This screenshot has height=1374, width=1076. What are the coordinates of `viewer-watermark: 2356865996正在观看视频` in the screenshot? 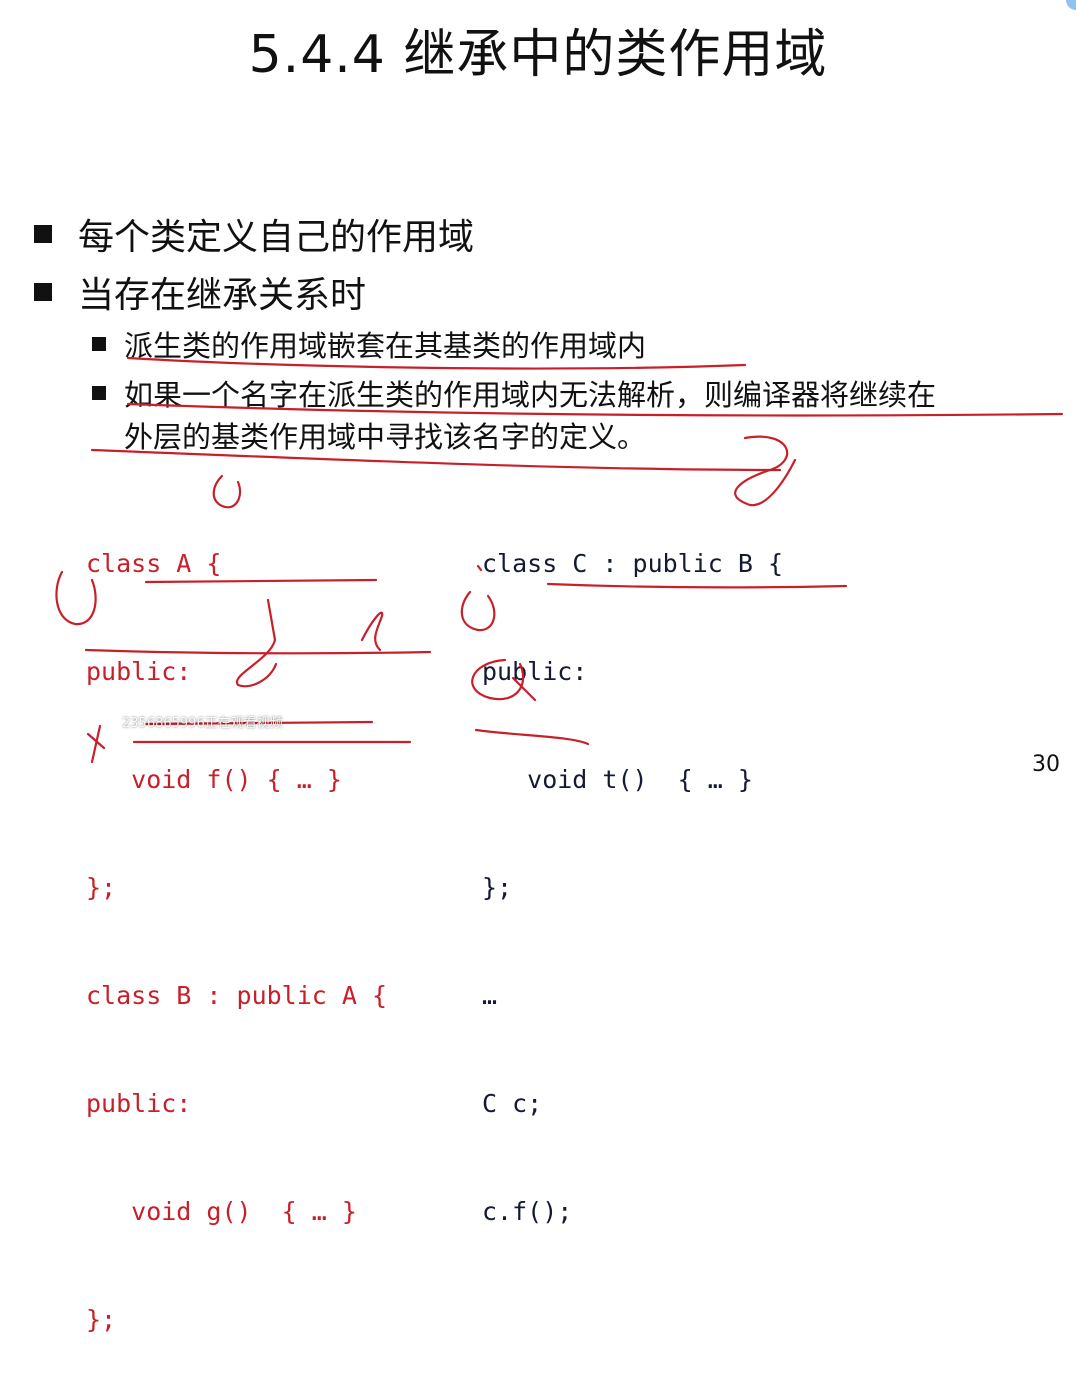 It's located at (202, 723).